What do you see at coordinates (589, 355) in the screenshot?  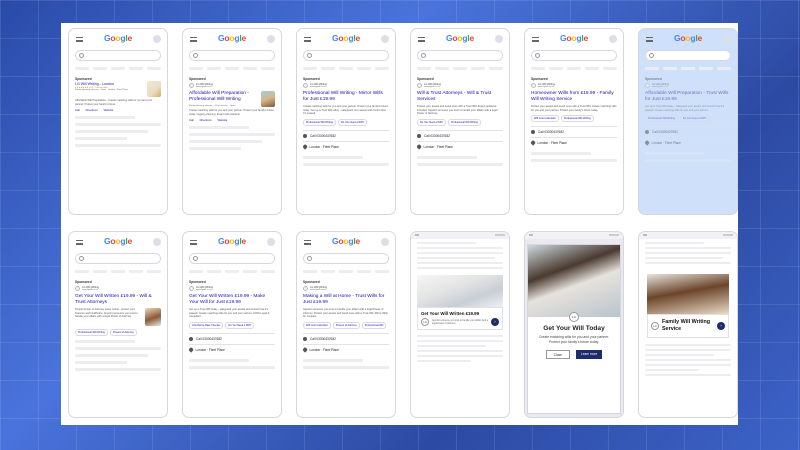 I see `learn-more-button: Learn more` at bounding box center [589, 355].